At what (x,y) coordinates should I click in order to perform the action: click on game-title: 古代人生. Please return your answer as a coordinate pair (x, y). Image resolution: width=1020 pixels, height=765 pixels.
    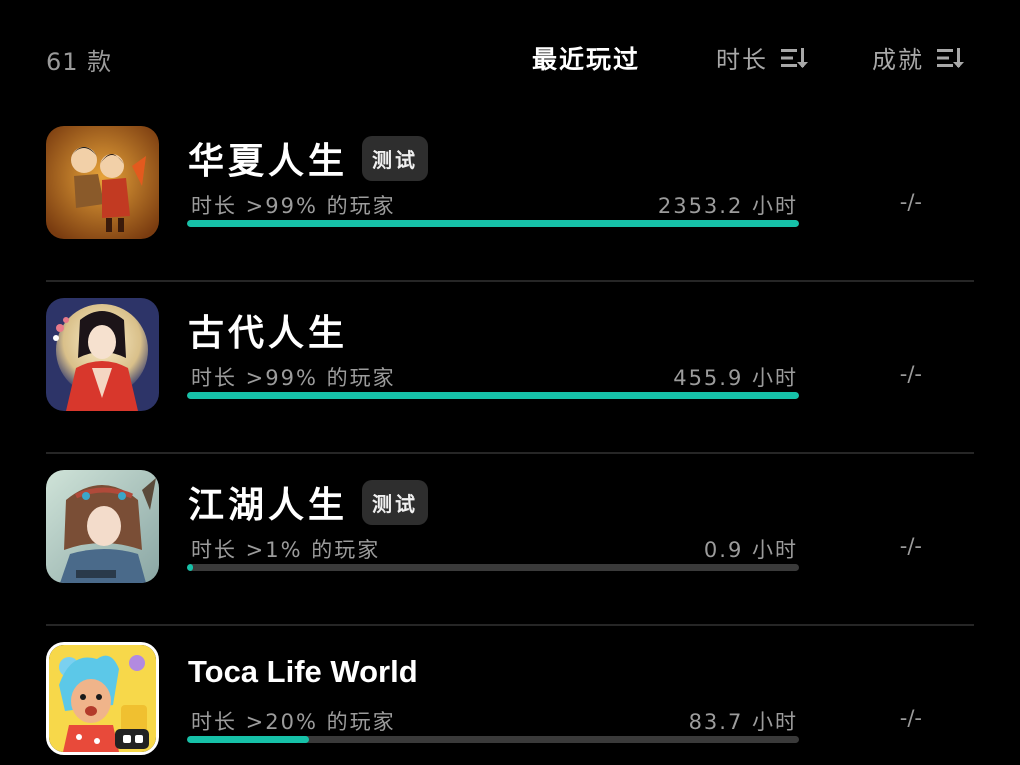
    Looking at the image, I should click on (268, 330).